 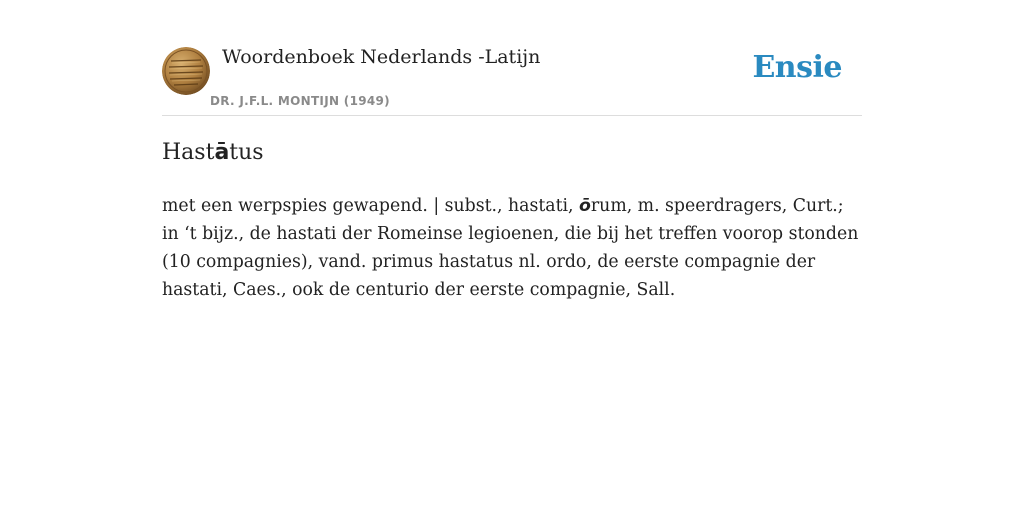 I want to click on book-author: DR. J.F.L. MONTIJN (1949), so click(x=300, y=101).